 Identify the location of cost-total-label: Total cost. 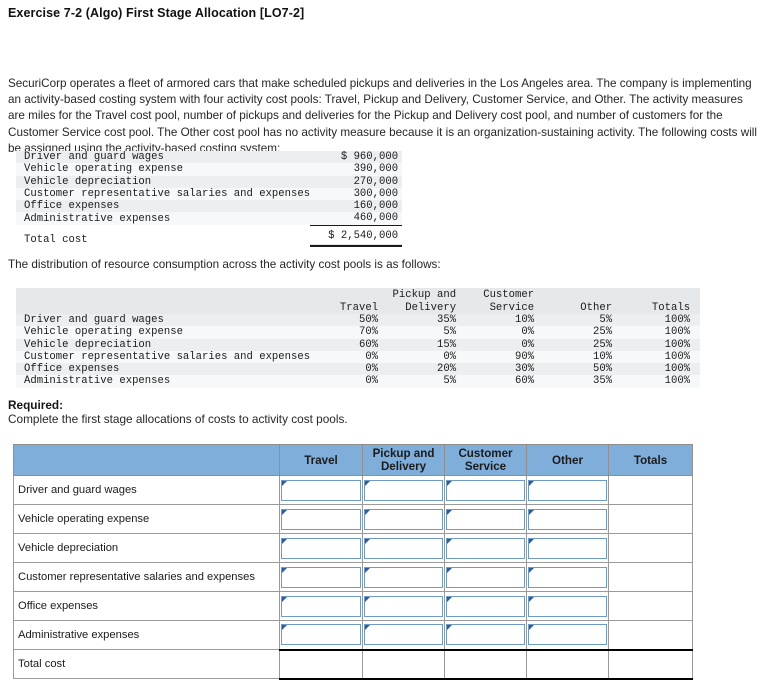
(56, 240).